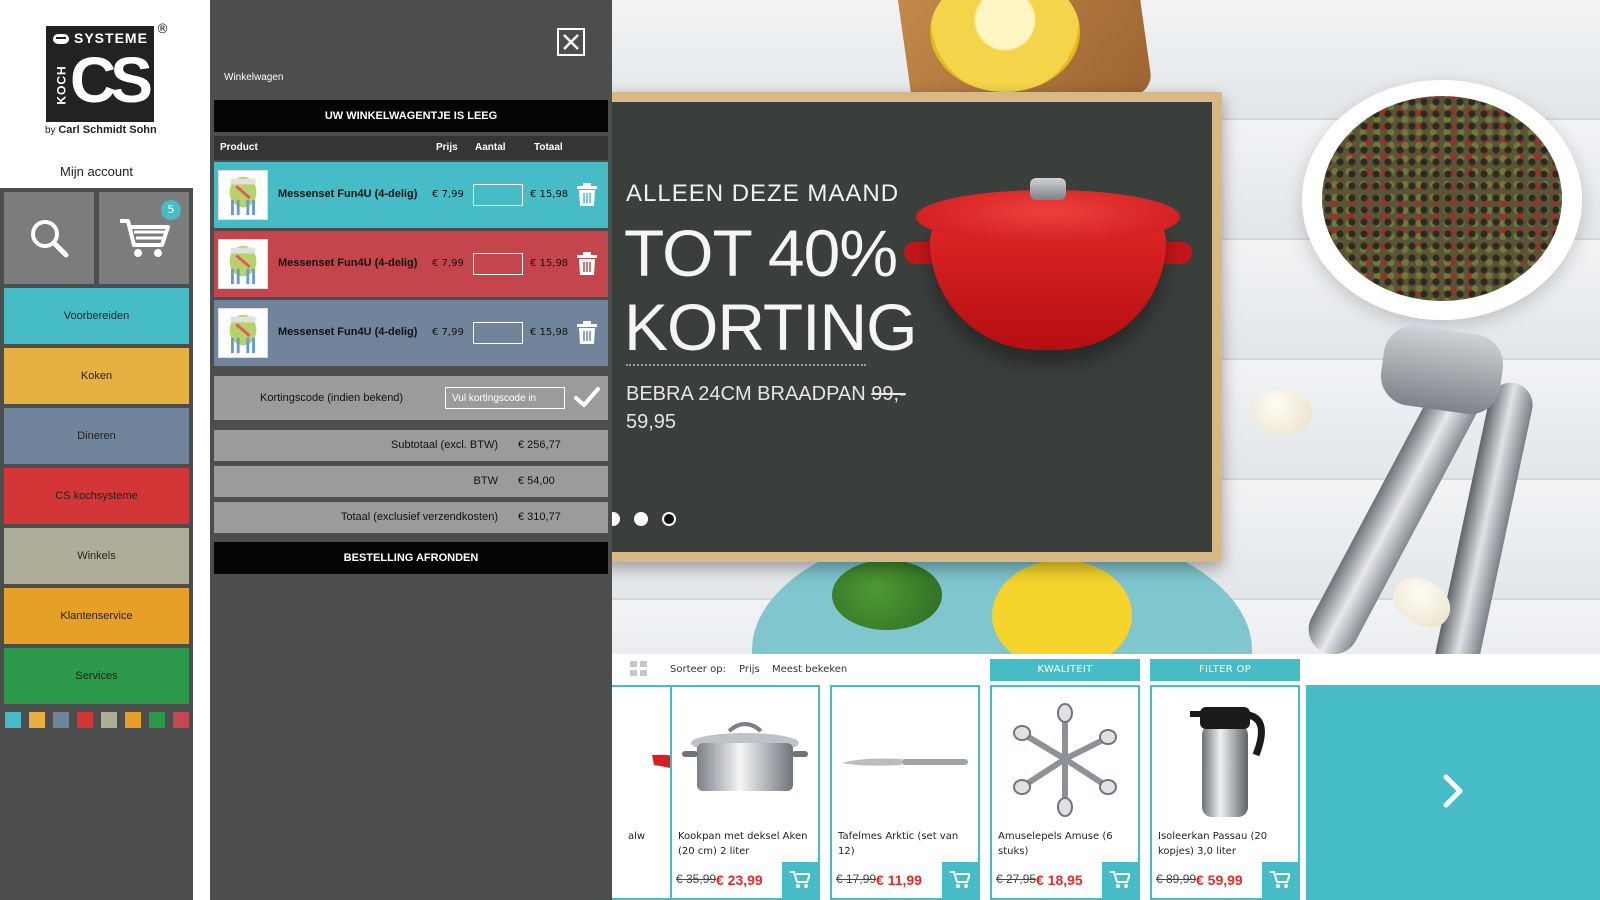 This screenshot has width=1600, height=900. What do you see at coordinates (763, 193) in the screenshot?
I see `promo-heading: ALLEEN DEZE MAAND` at bounding box center [763, 193].